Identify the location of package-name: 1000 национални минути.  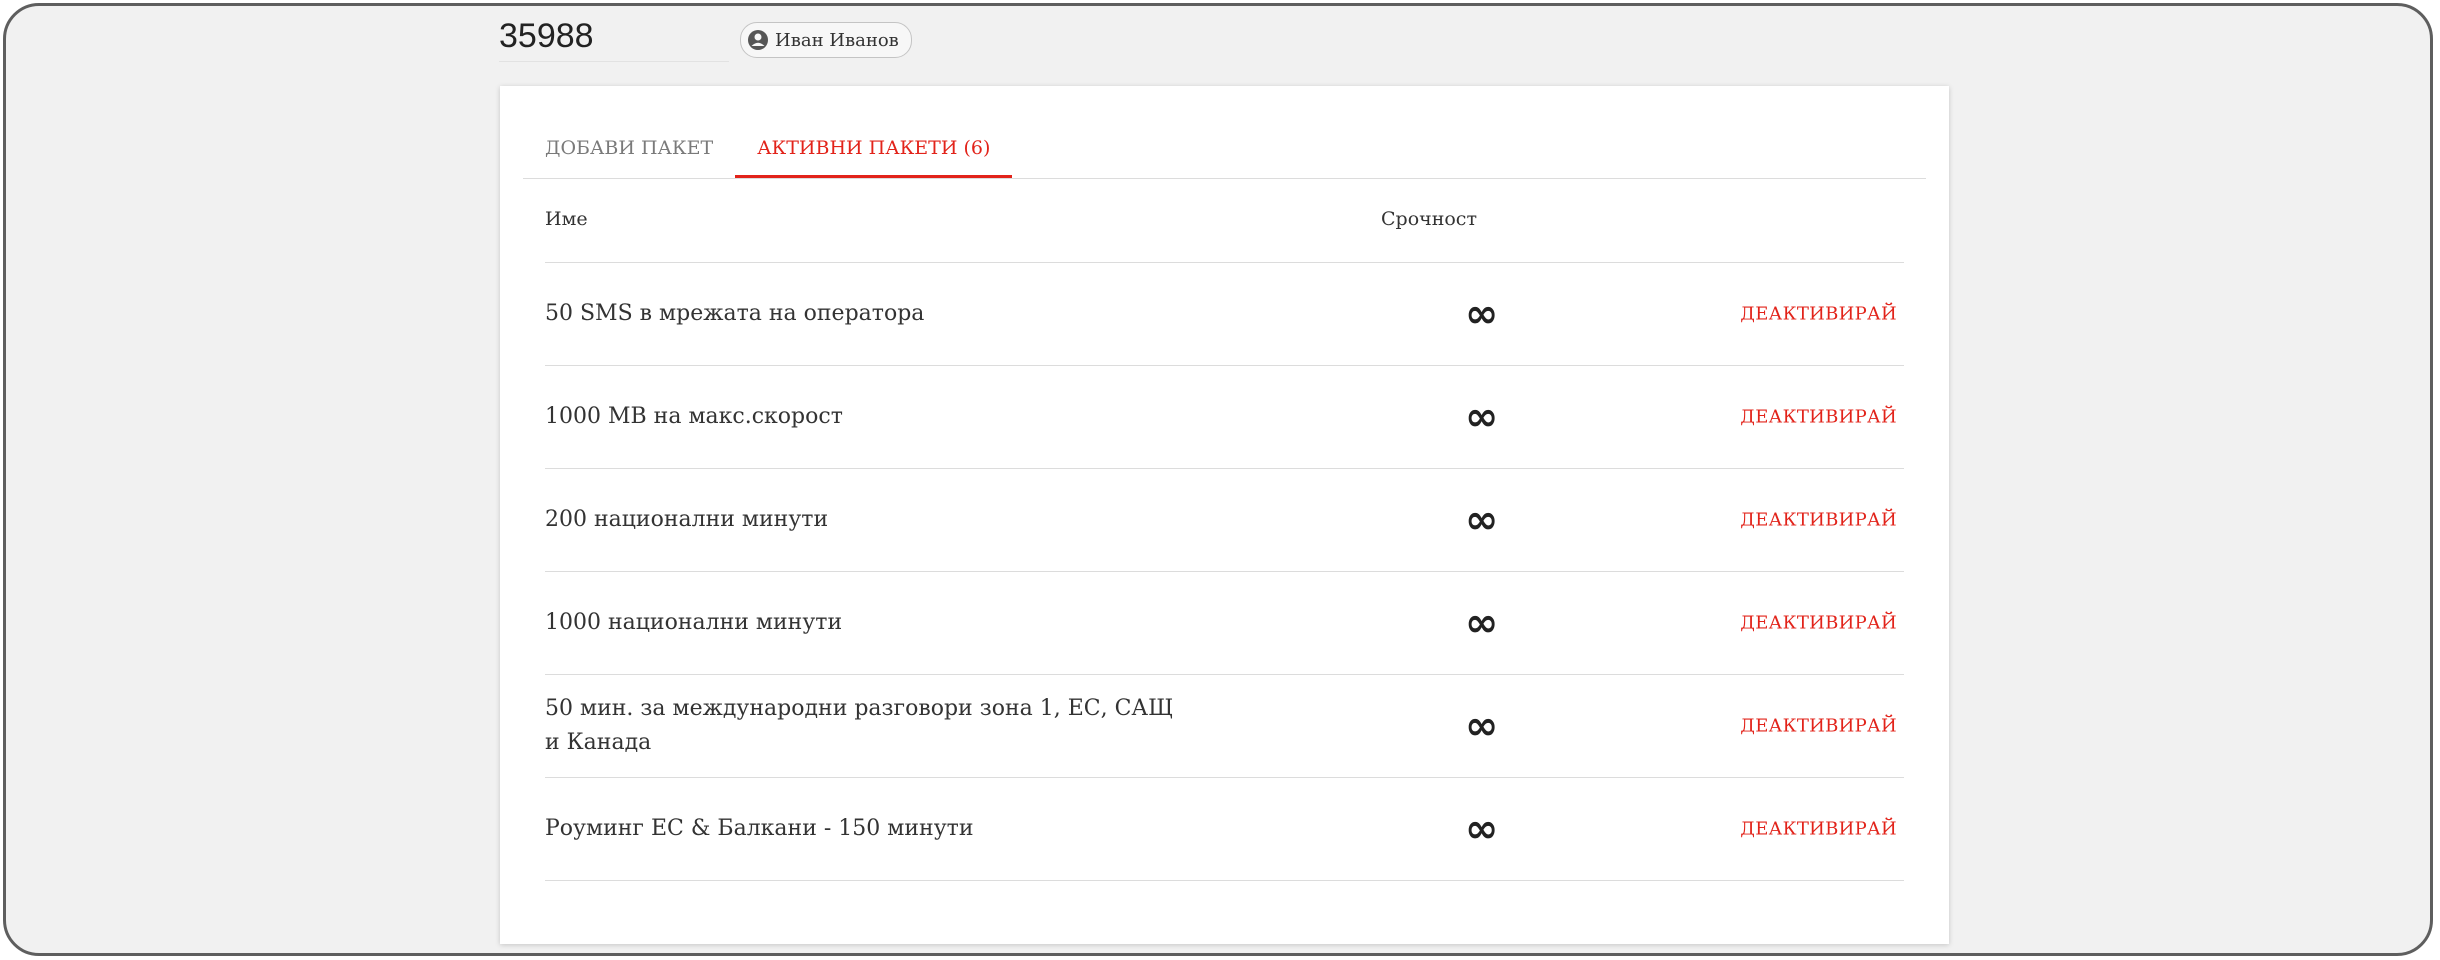
(694, 622).